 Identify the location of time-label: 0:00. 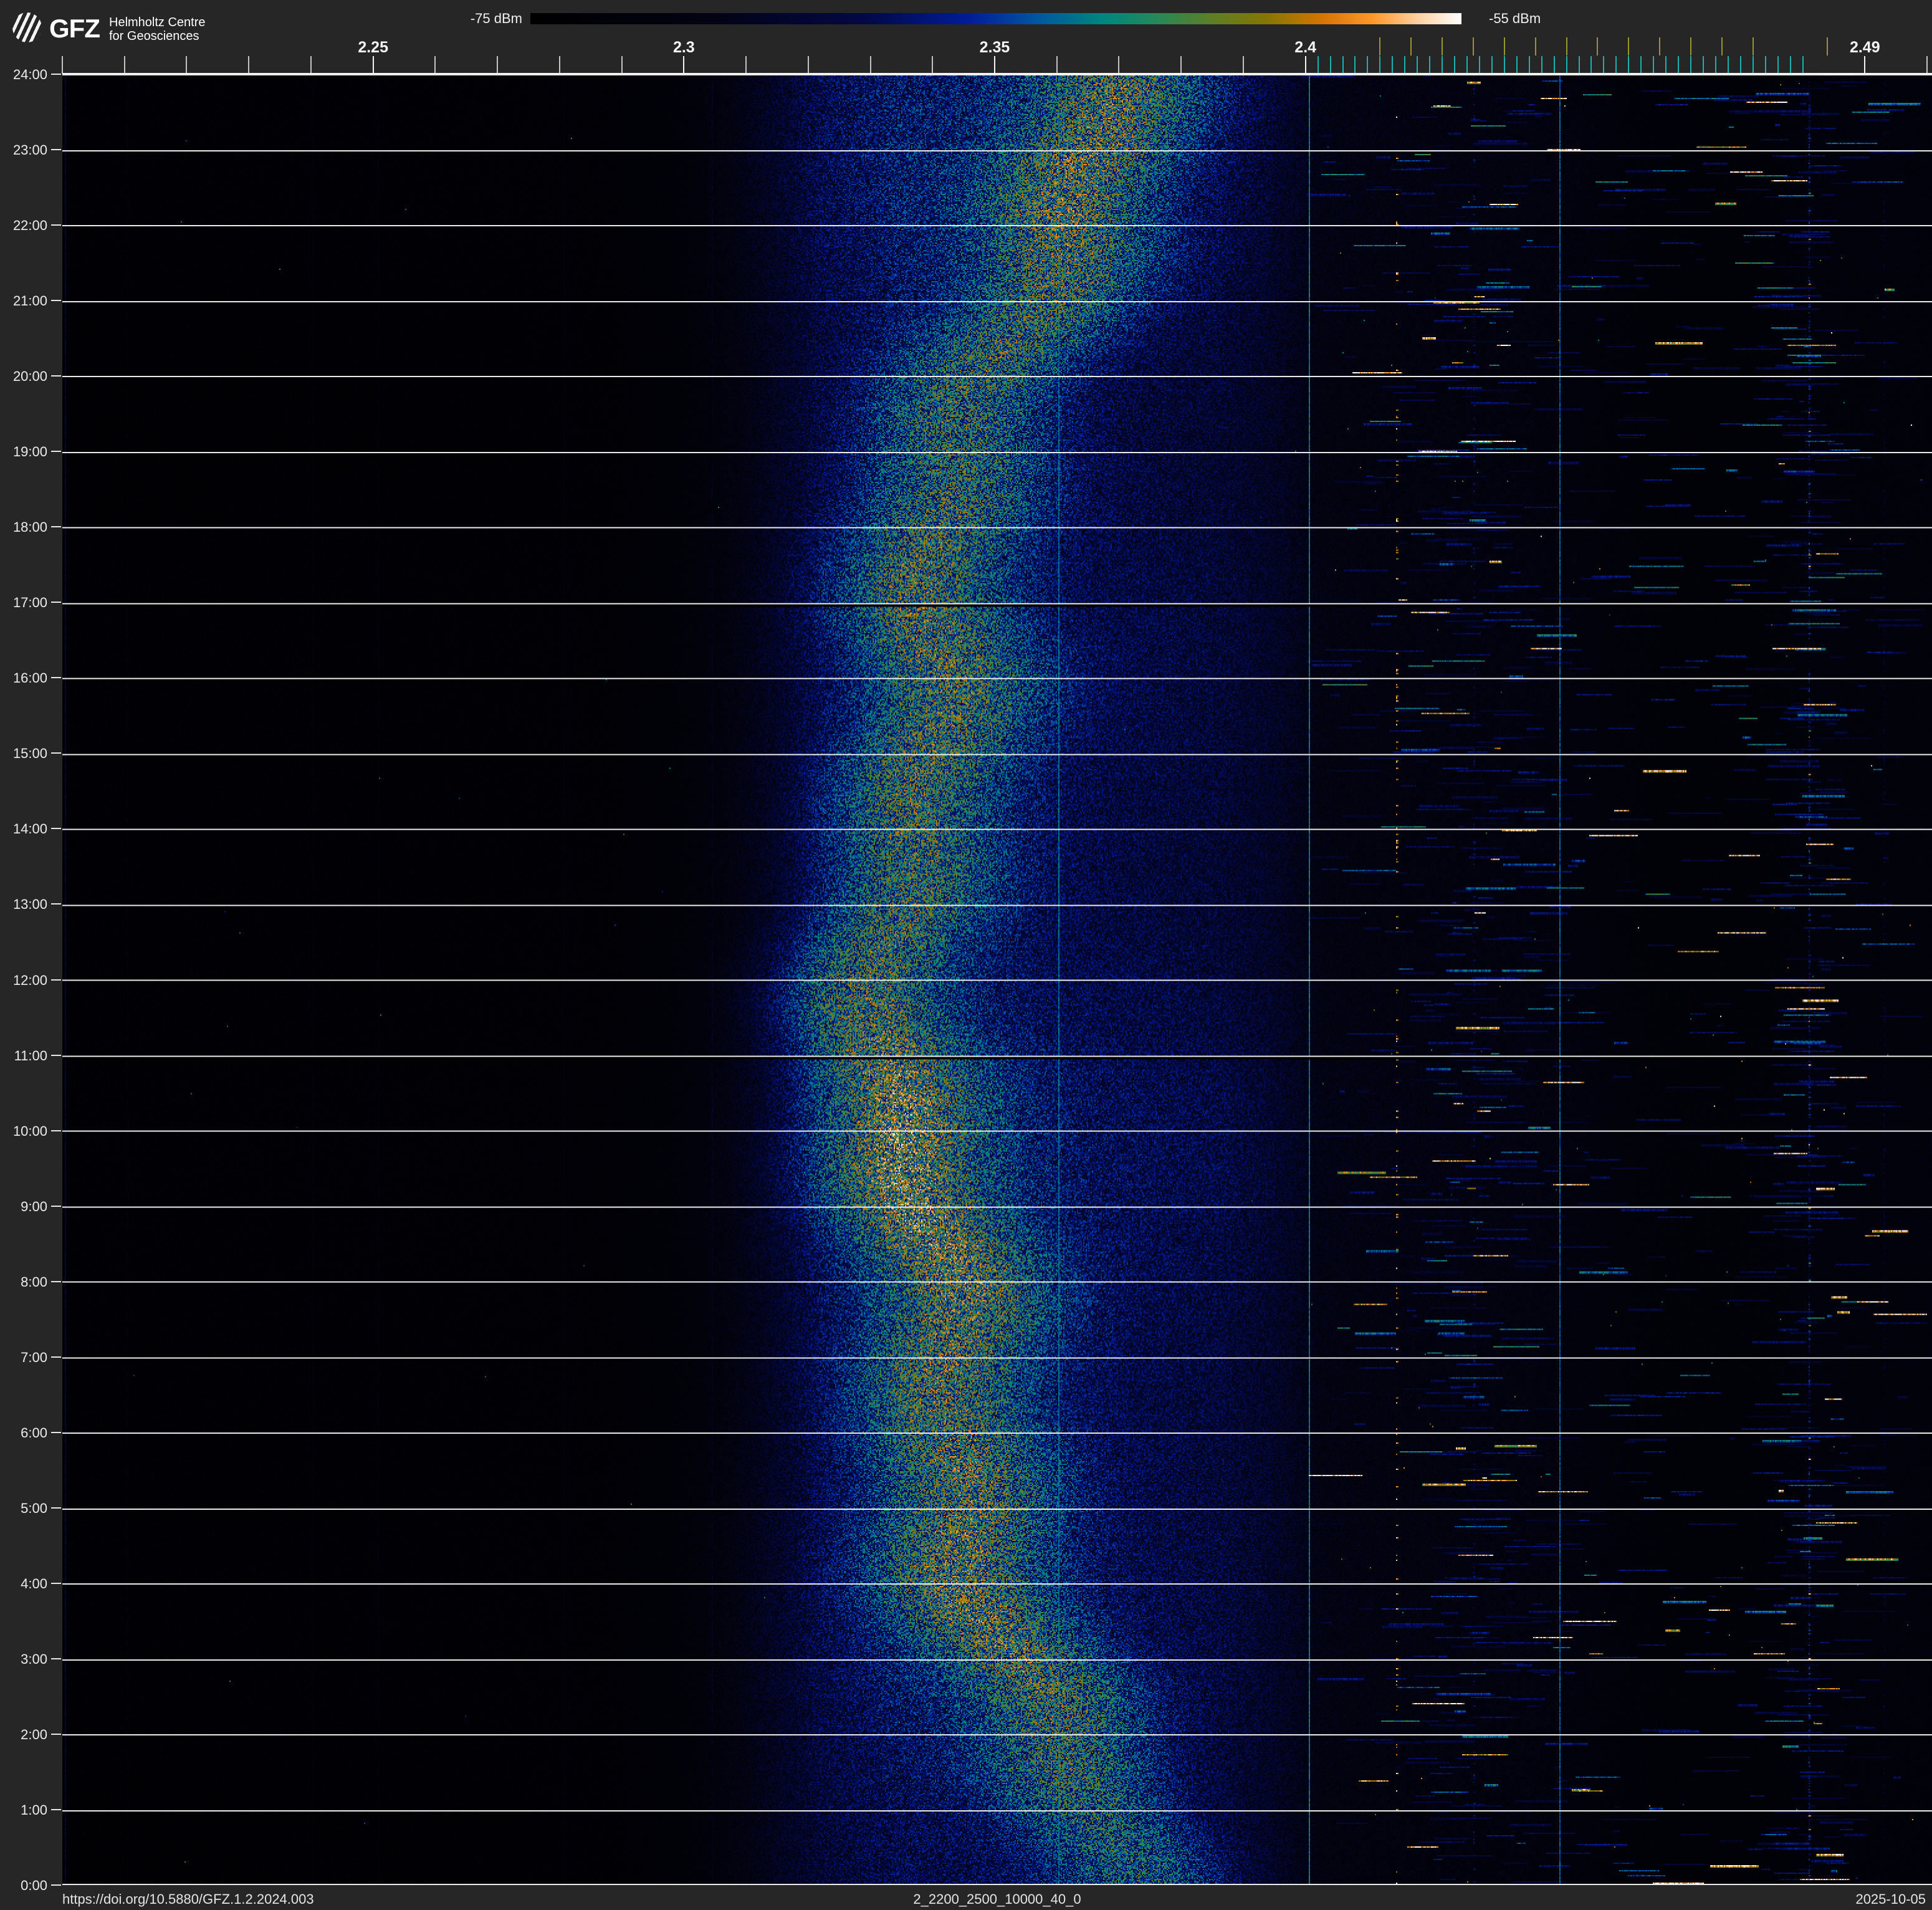
(34, 1885).